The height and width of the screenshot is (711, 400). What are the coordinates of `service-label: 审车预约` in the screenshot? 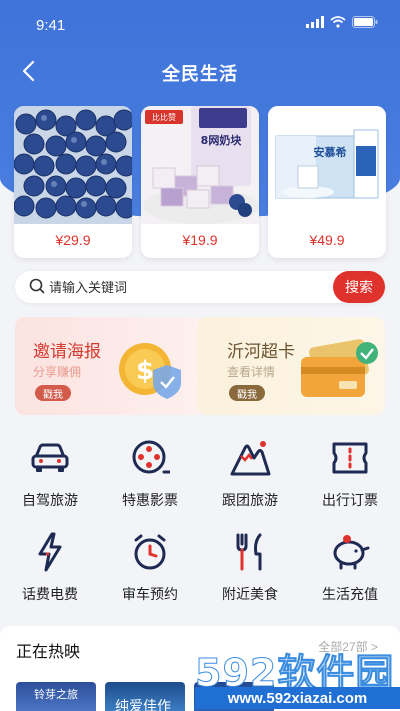 It's located at (150, 594).